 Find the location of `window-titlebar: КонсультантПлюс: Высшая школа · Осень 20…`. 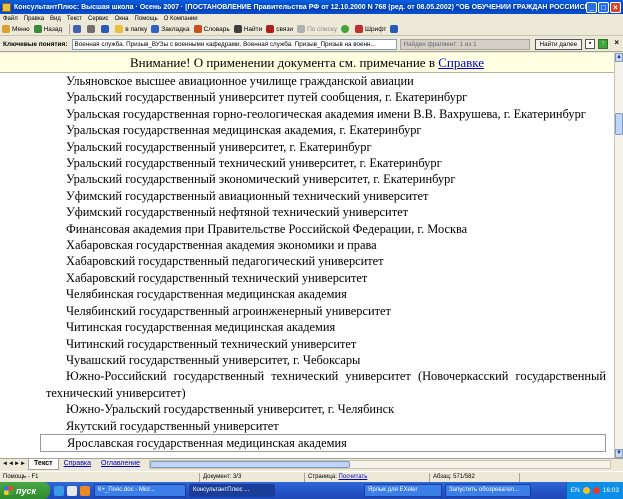

window-titlebar: КонсультантПлюс: Высшая школа · Осень 20… is located at coordinates (311, 7).